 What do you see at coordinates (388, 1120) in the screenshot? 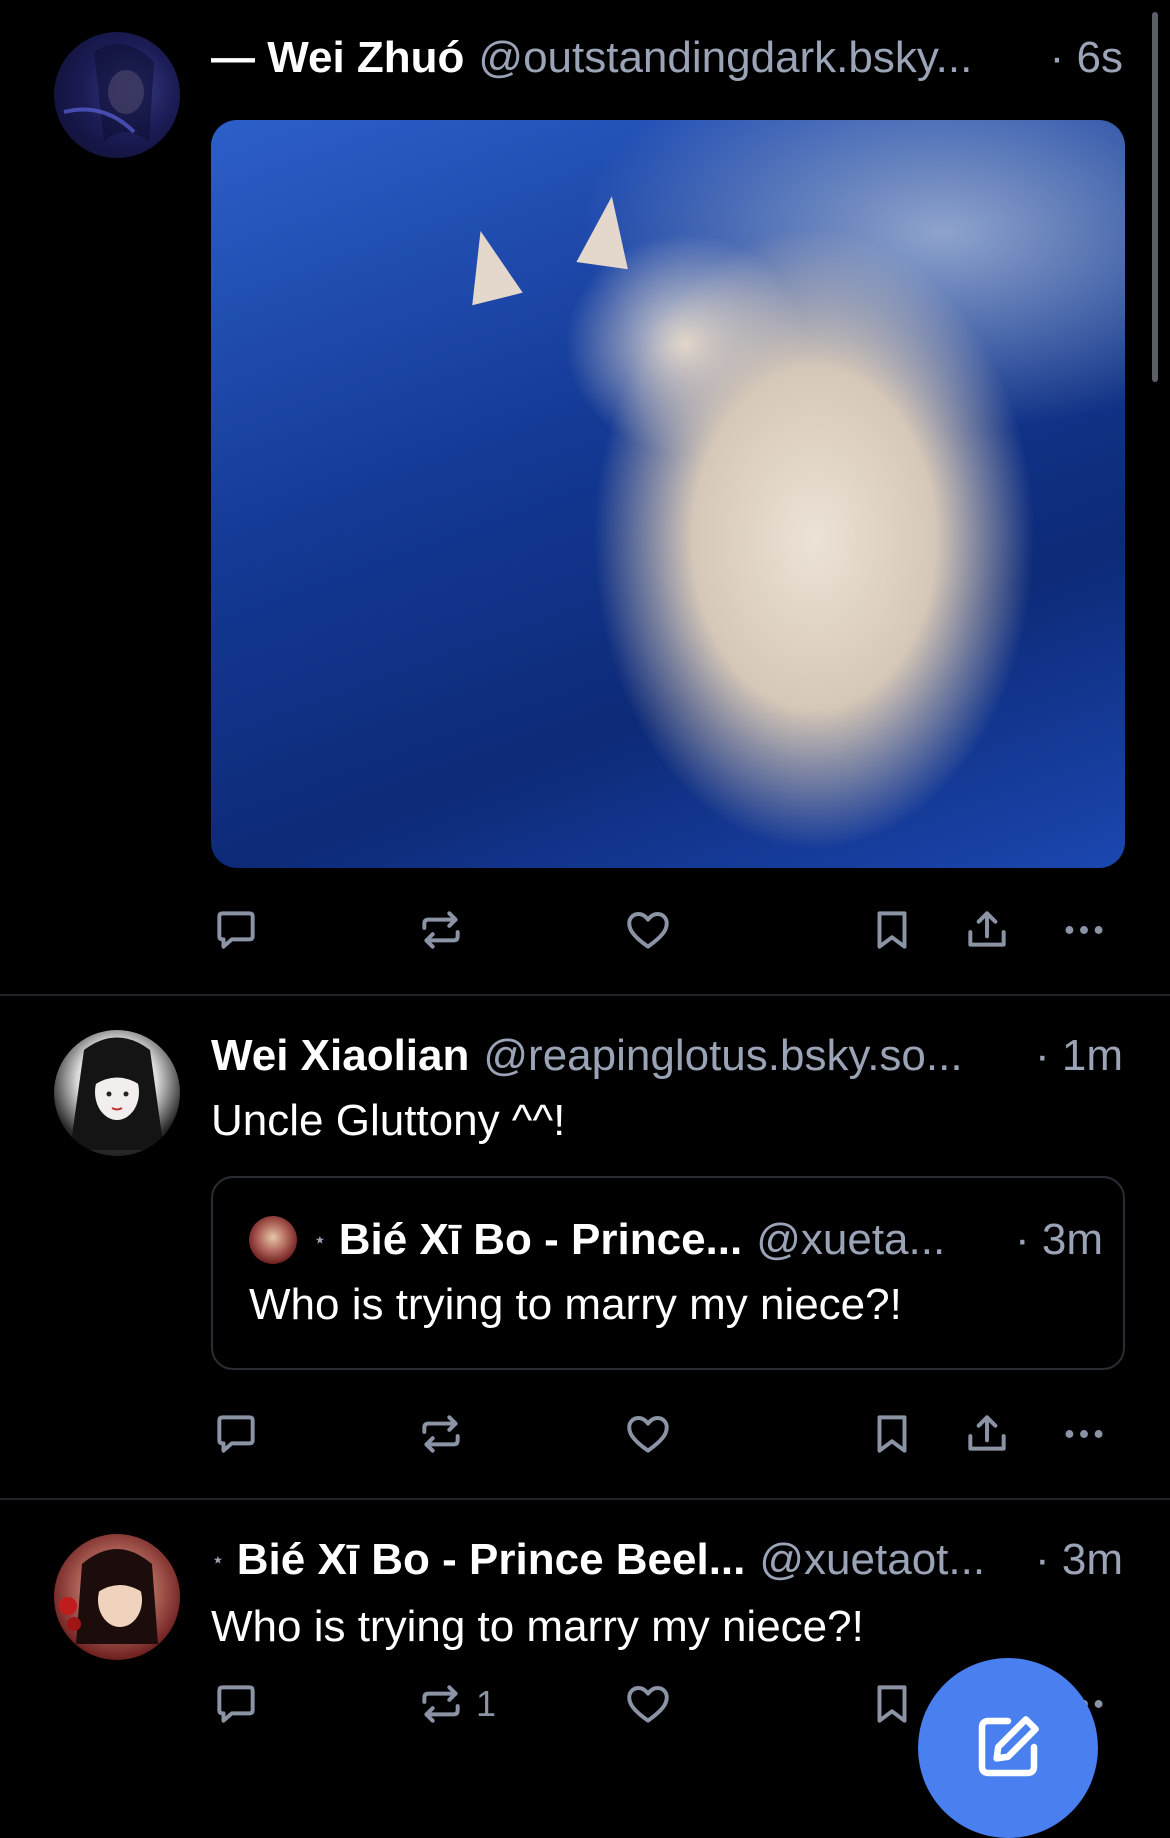
I see `post-text: Uncle Gluttony ^^!` at bounding box center [388, 1120].